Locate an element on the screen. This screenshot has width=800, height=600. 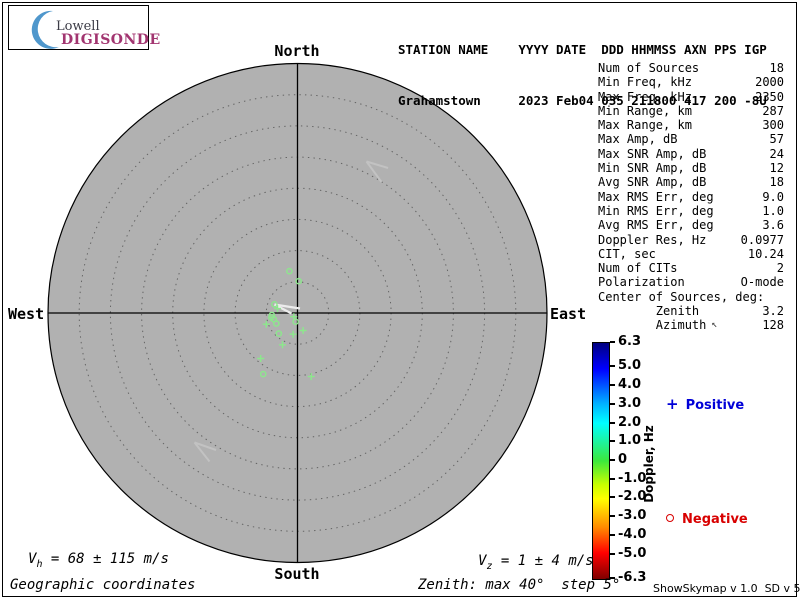
colorbar-tick-label: 2.0 is located at coordinates (630, 422).